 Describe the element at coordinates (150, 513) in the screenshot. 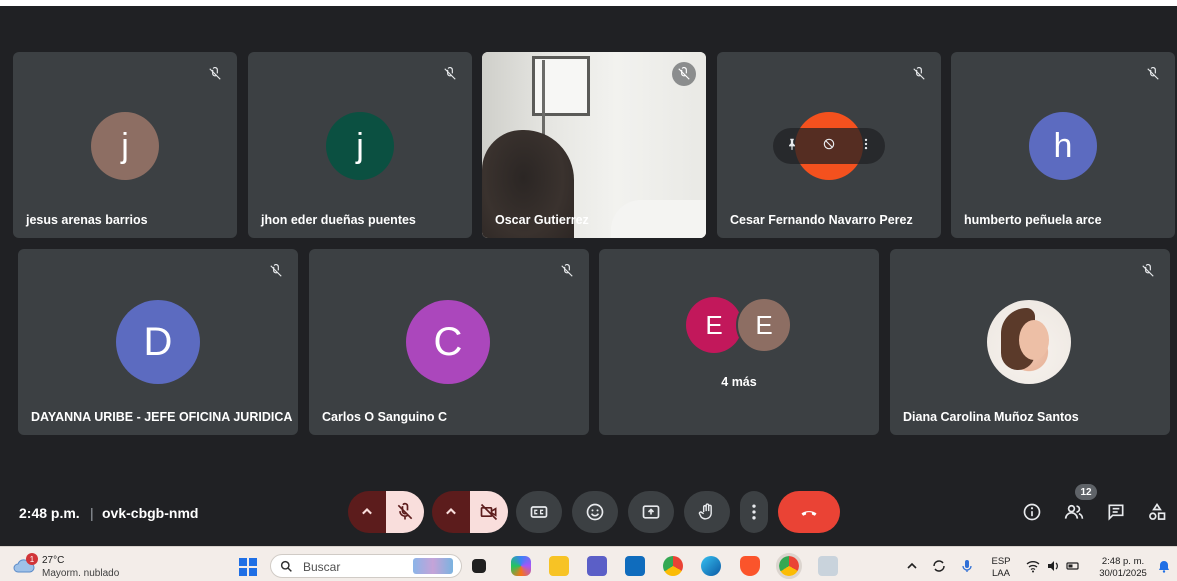

I see `meeting-code: ovk-cbgb-nmd` at that location.